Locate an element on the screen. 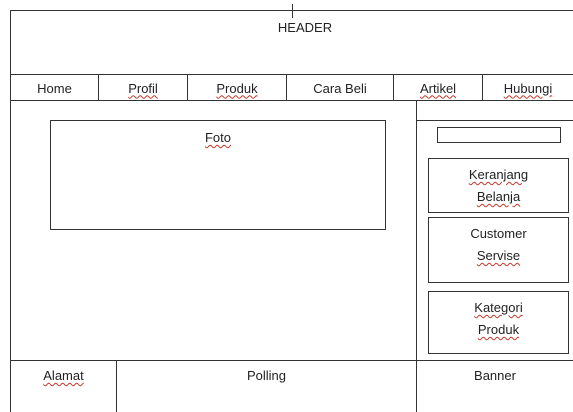 The height and width of the screenshot is (412, 573). nav-item-label: Profil is located at coordinates (143, 88).